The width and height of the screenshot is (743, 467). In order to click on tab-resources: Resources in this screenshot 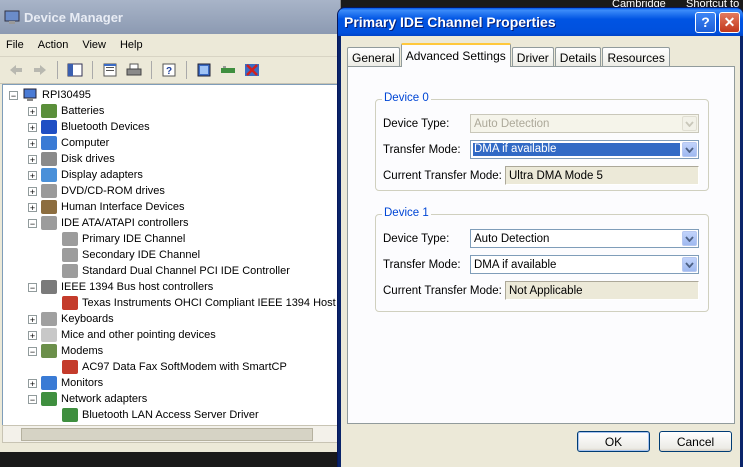, I will do `click(636, 57)`.